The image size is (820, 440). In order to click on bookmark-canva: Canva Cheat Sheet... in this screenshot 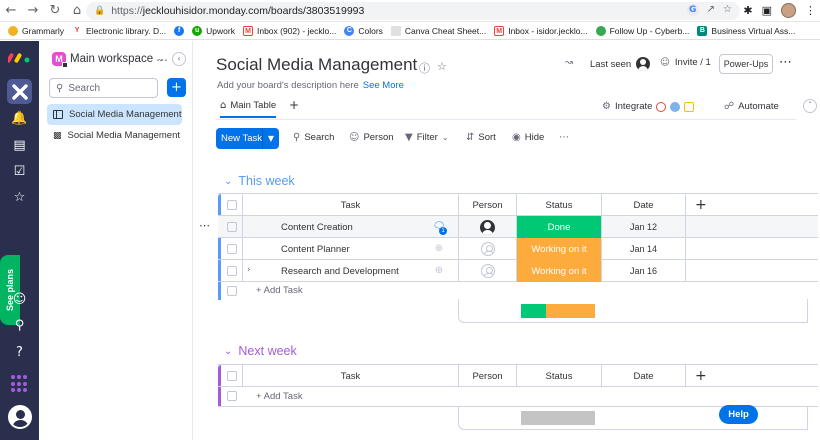, I will do `click(438, 30)`.